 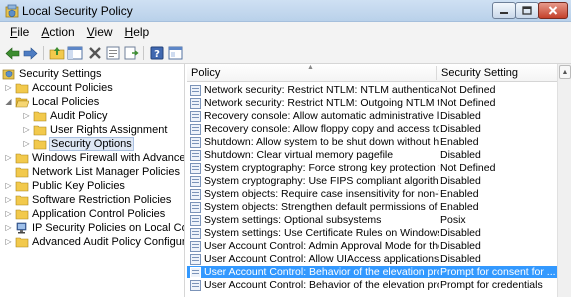 What do you see at coordinates (496, 73) in the screenshot?
I see `column-header-security-setting: Security Setting` at bounding box center [496, 73].